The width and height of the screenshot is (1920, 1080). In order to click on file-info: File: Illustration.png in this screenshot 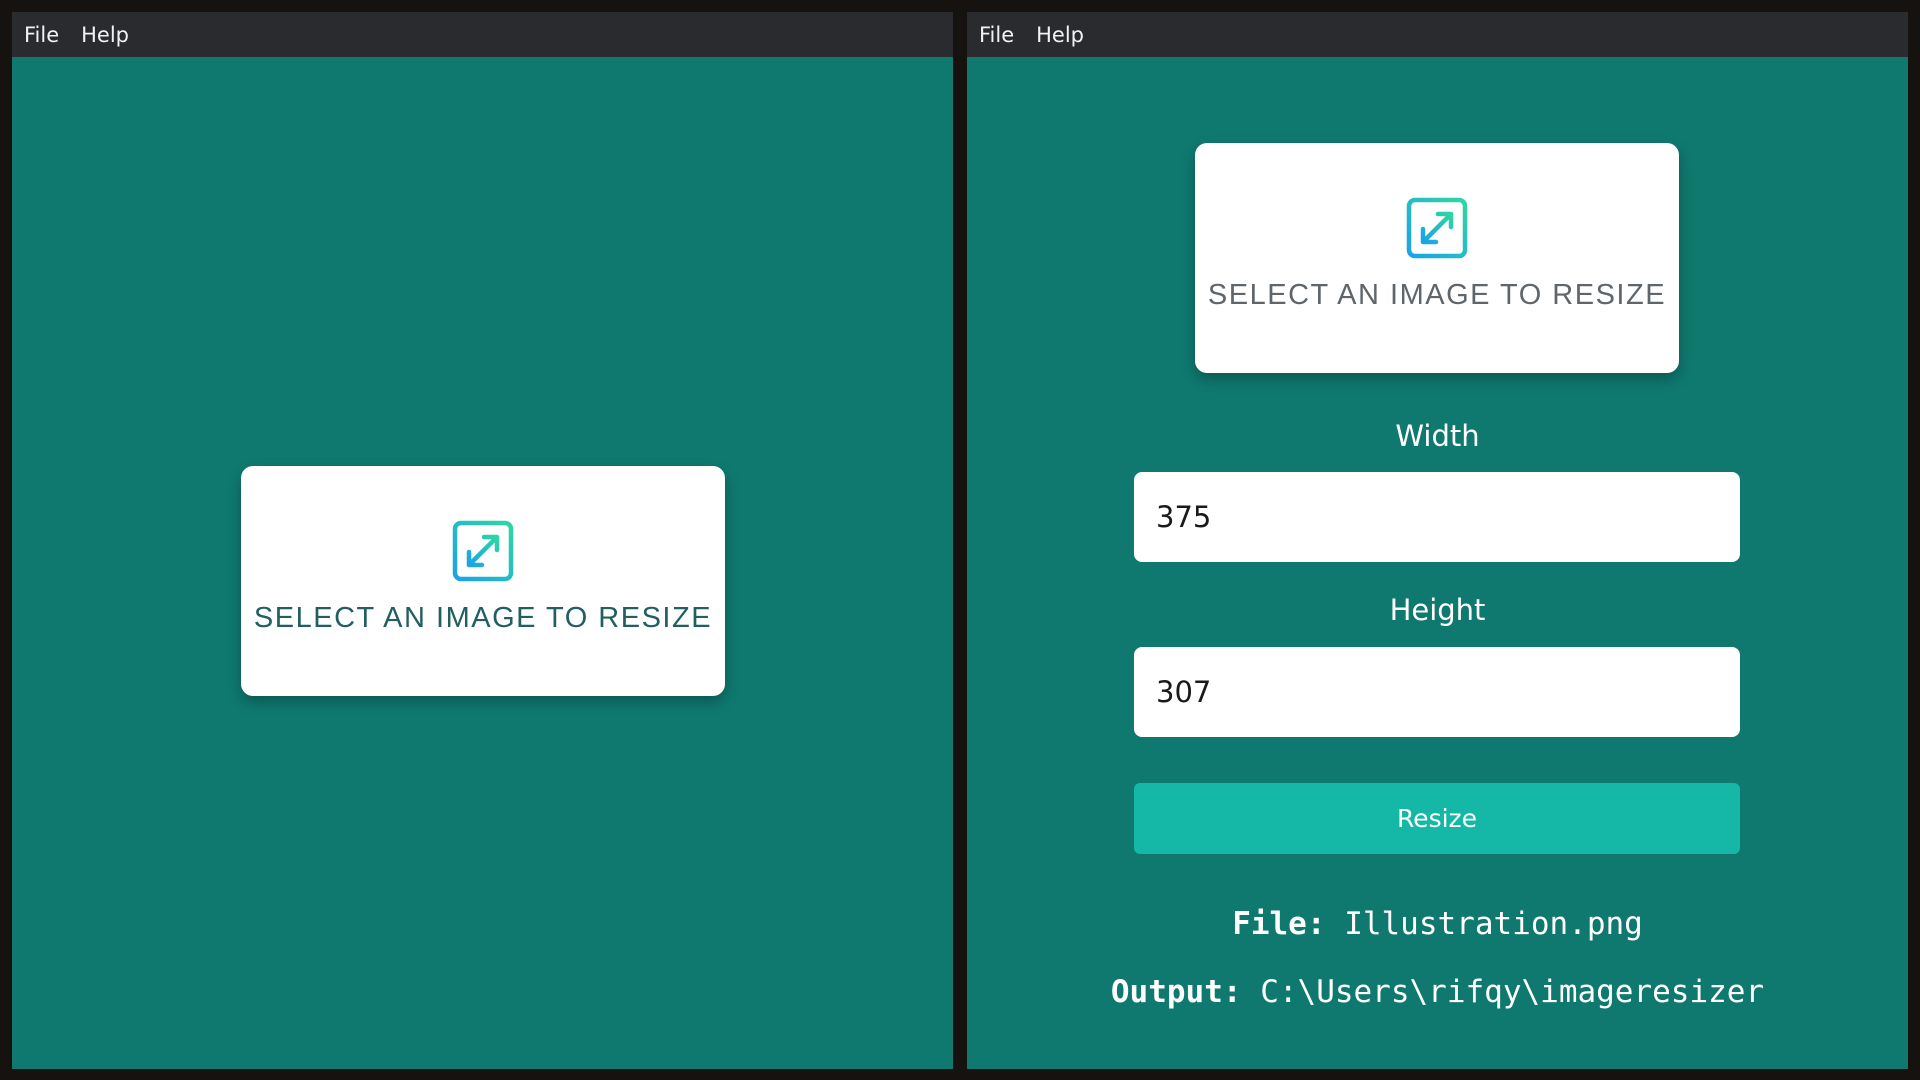, I will do `click(1437, 924)`.